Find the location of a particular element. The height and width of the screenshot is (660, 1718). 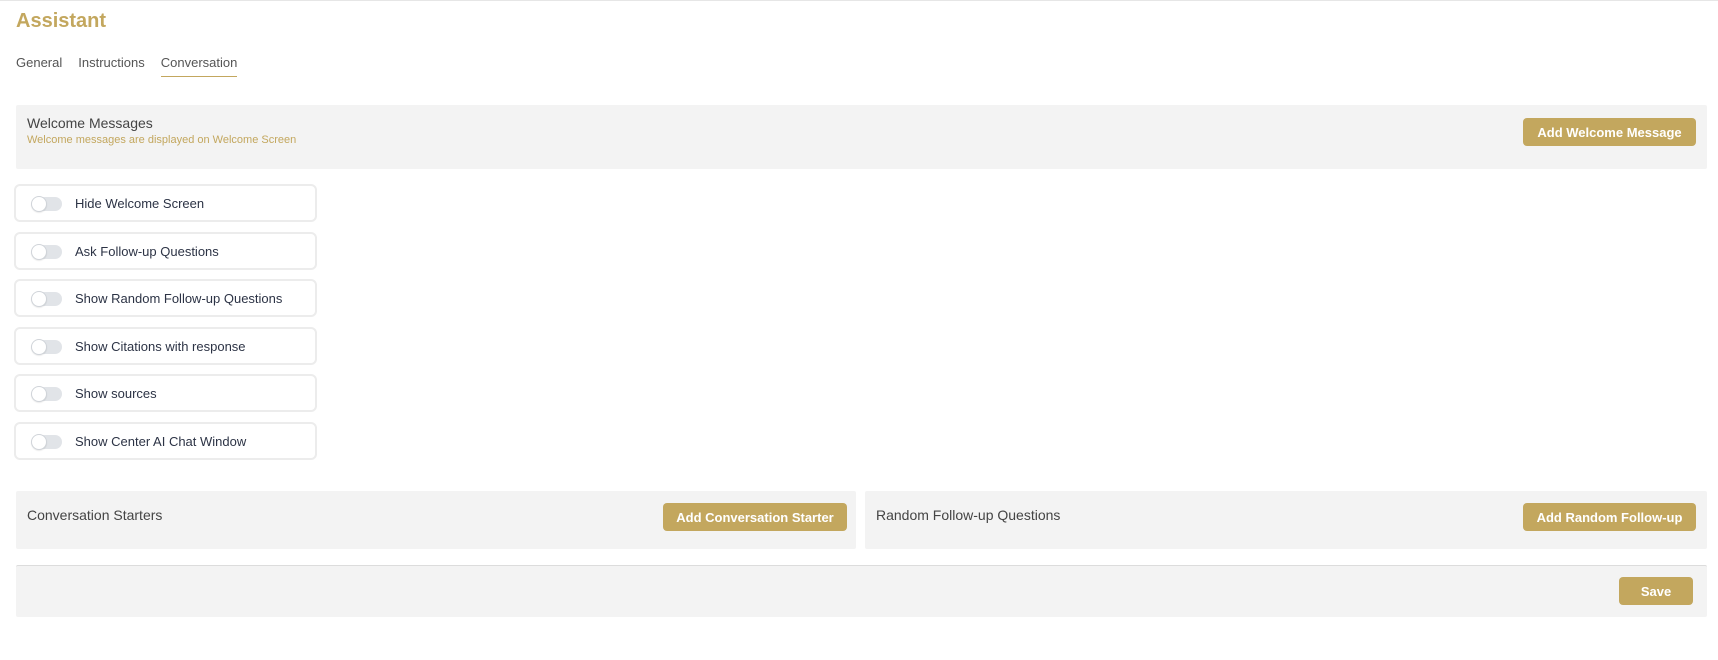

toggle-row-show-sources: Show sources is located at coordinates (165, 393).